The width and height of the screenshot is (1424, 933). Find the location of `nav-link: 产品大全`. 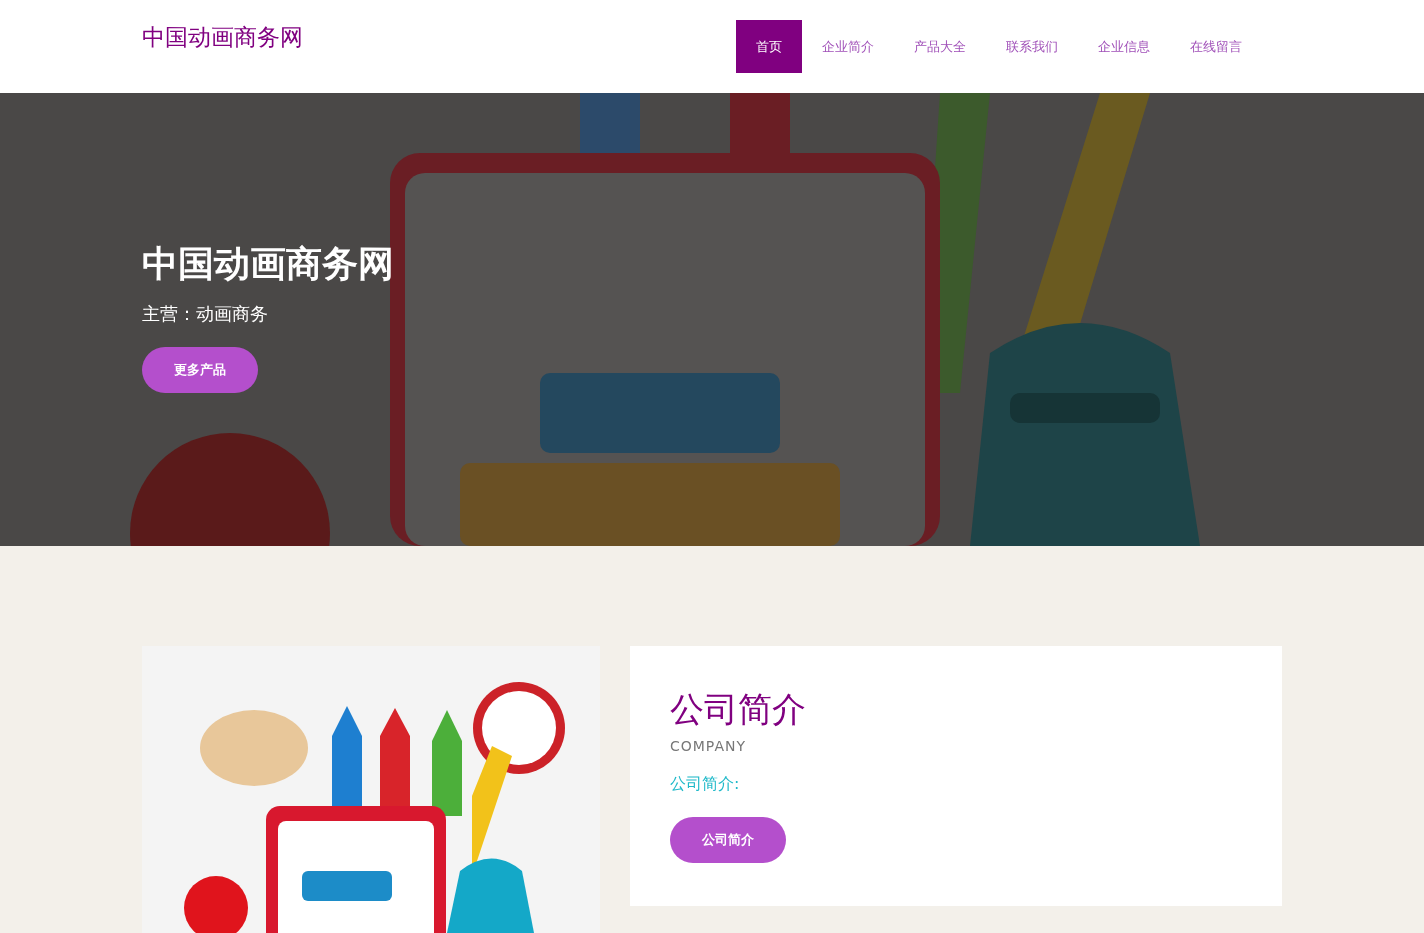

nav-link: 产品大全 is located at coordinates (940, 46).